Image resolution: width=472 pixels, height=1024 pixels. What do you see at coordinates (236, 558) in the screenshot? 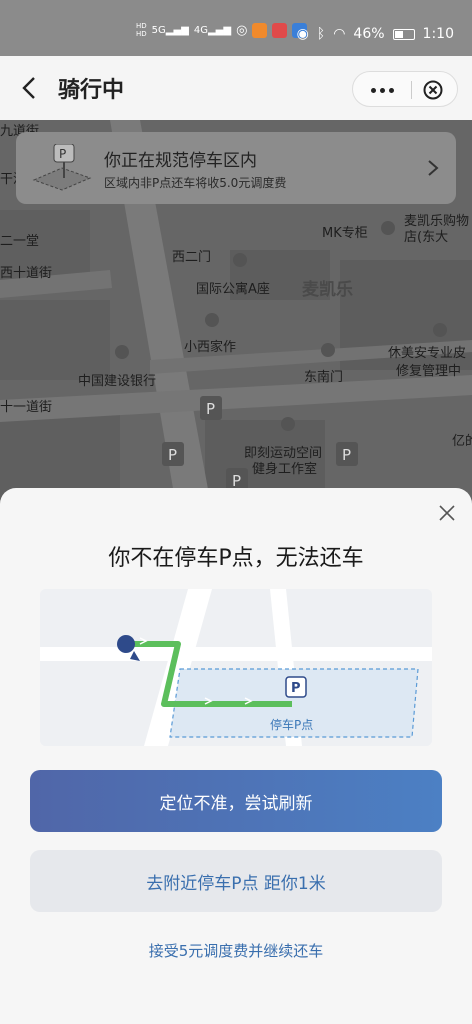
I see `sheet-title: 你不在停车P点，无法还车` at bounding box center [236, 558].